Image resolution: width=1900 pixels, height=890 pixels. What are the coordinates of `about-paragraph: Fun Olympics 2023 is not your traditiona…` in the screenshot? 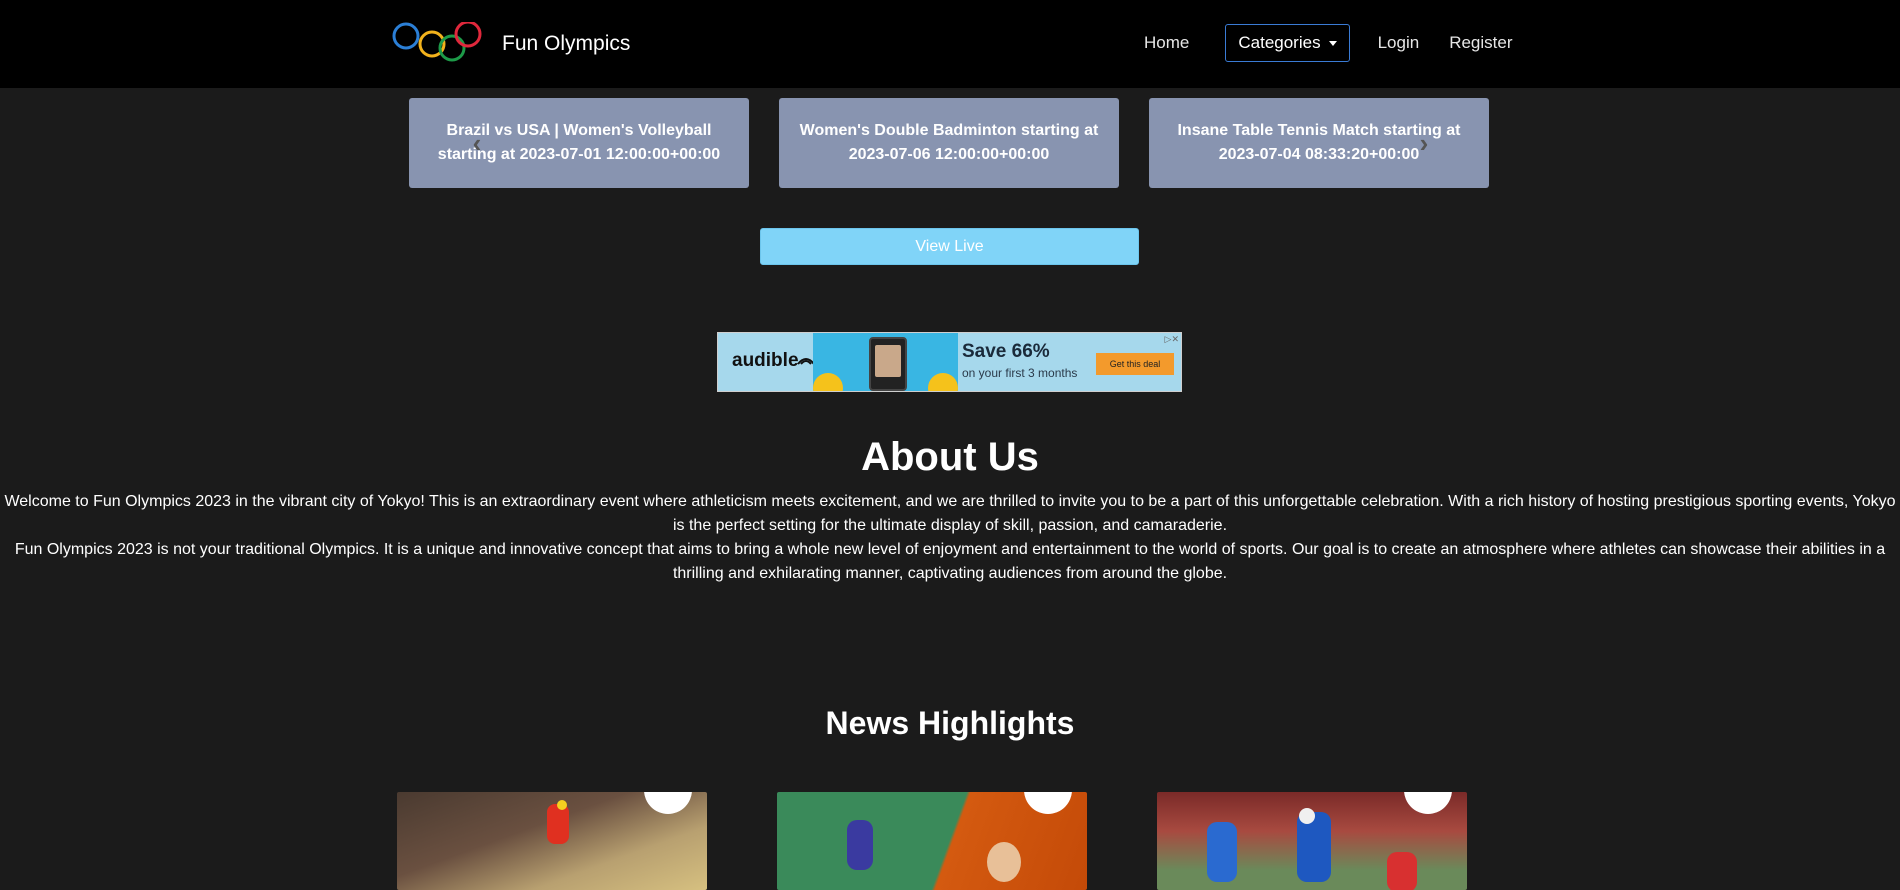 It's located at (950, 561).